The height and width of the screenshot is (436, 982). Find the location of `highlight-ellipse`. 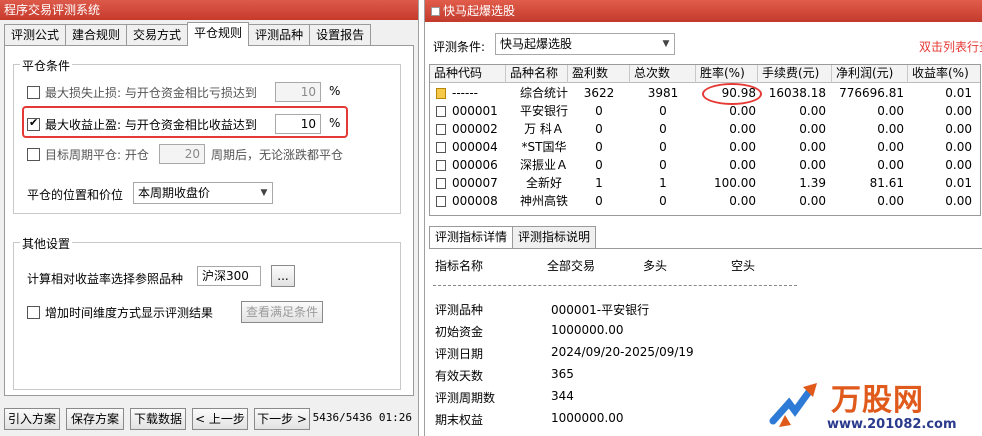

highlight-ellipse is located at coordinates (732, 94).